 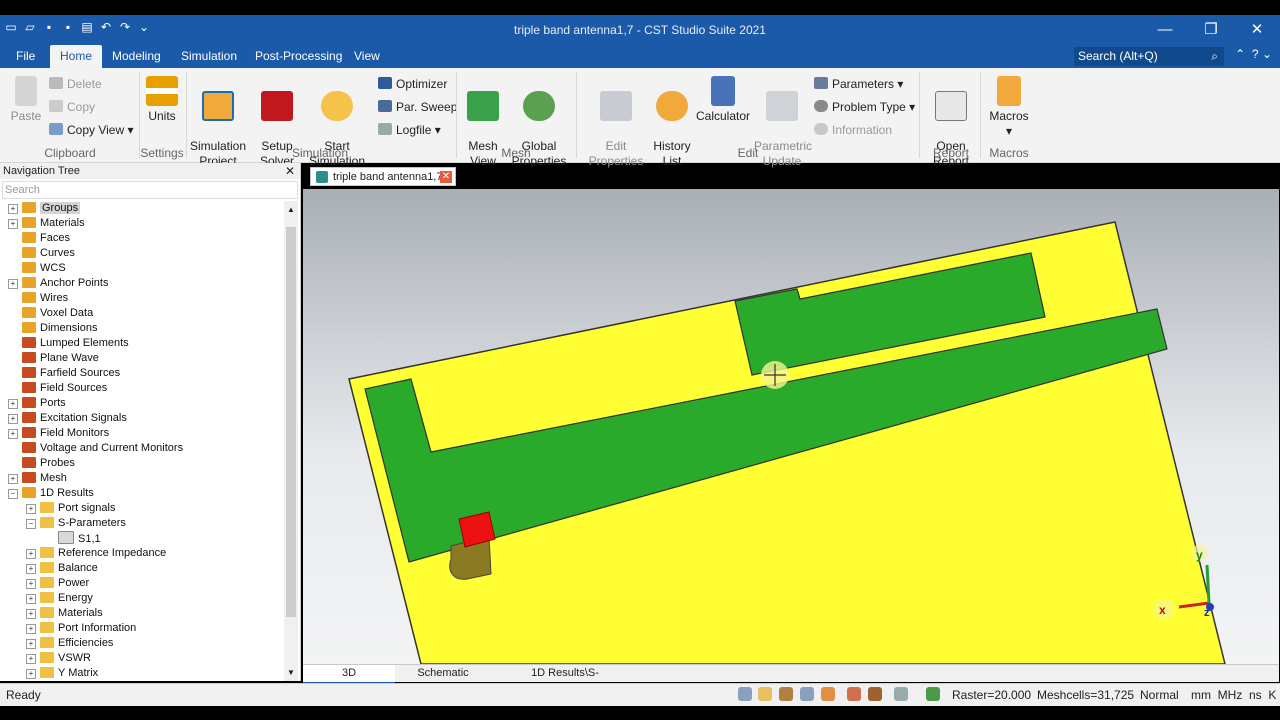 I want to click on tab-file: File, so click(x=25, y=56).